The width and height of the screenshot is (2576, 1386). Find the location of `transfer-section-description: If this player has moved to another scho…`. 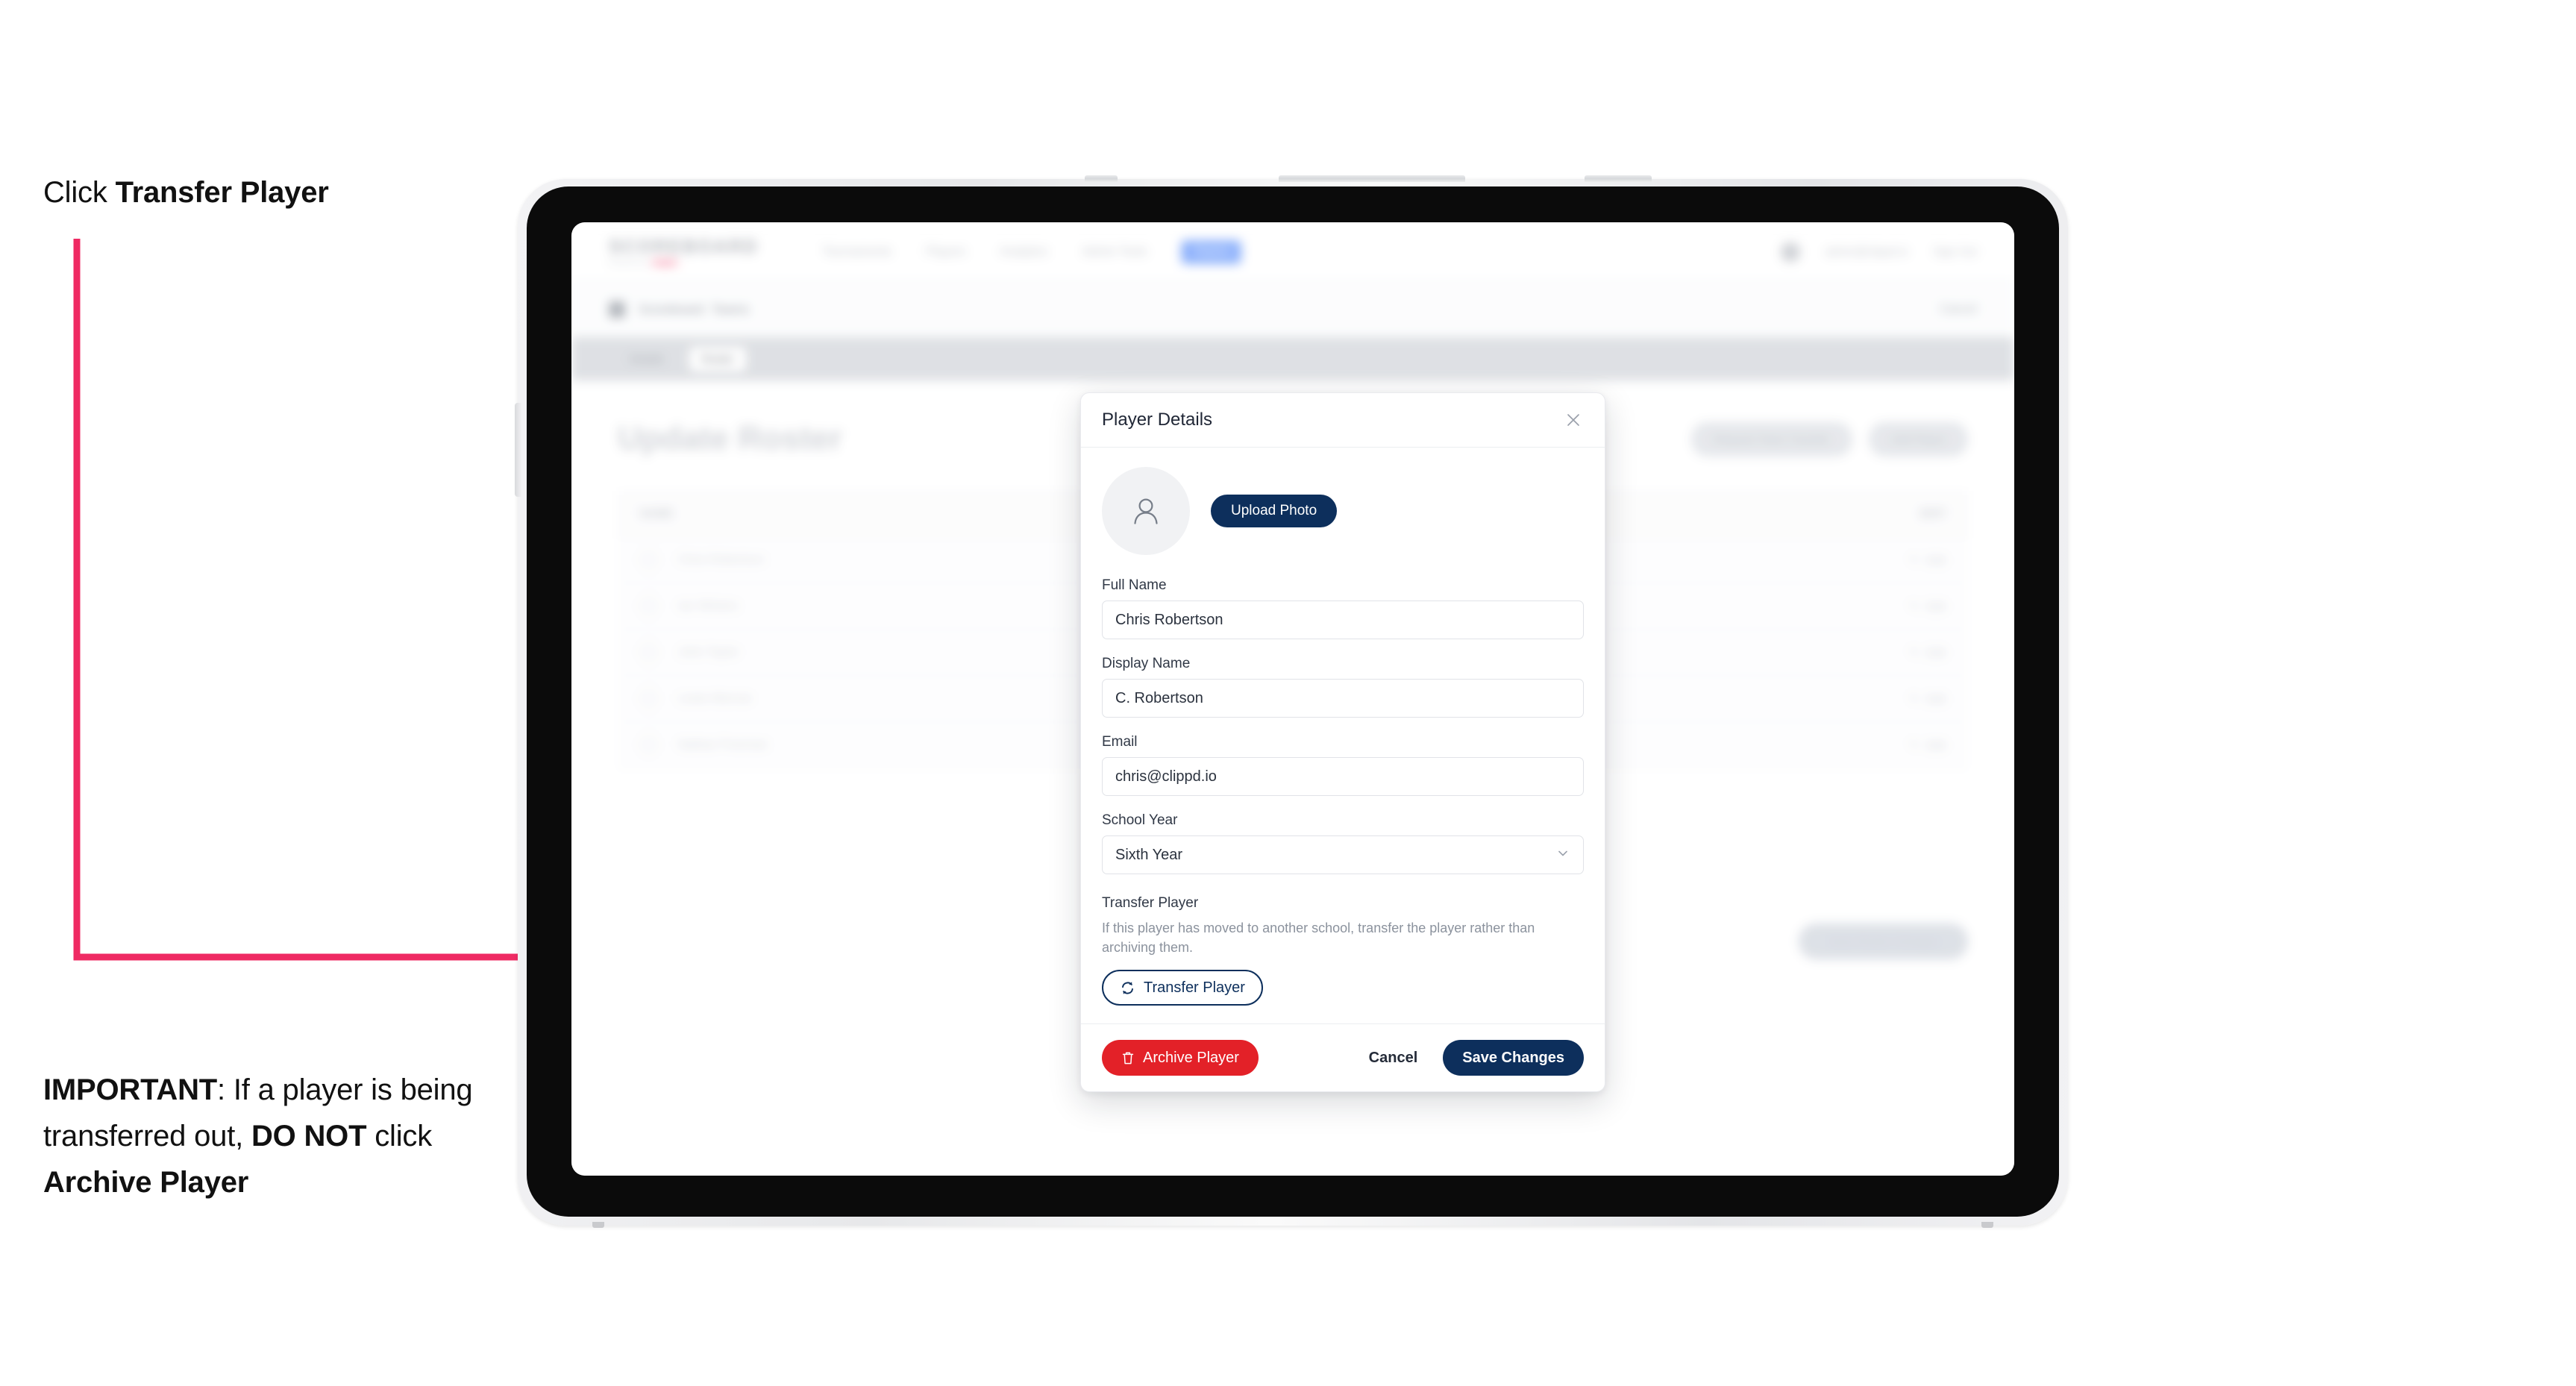

transfer-section-description: If this player has moved to another scho… is located at coordinates (1318, 938).